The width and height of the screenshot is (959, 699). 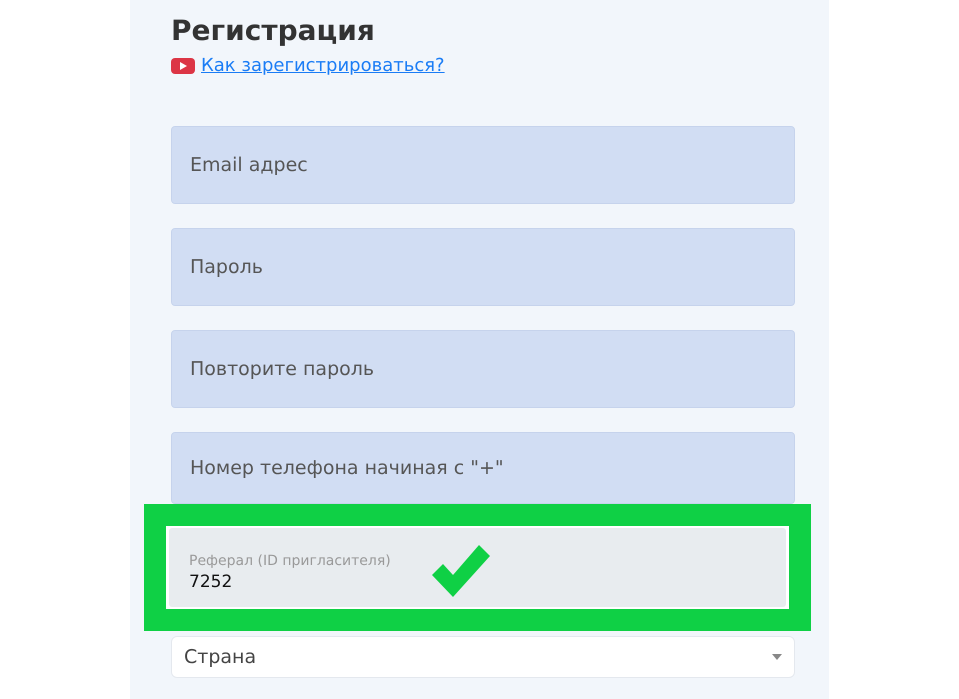 I want to click on page-title: Регистрация, so click(x=273, y=31).